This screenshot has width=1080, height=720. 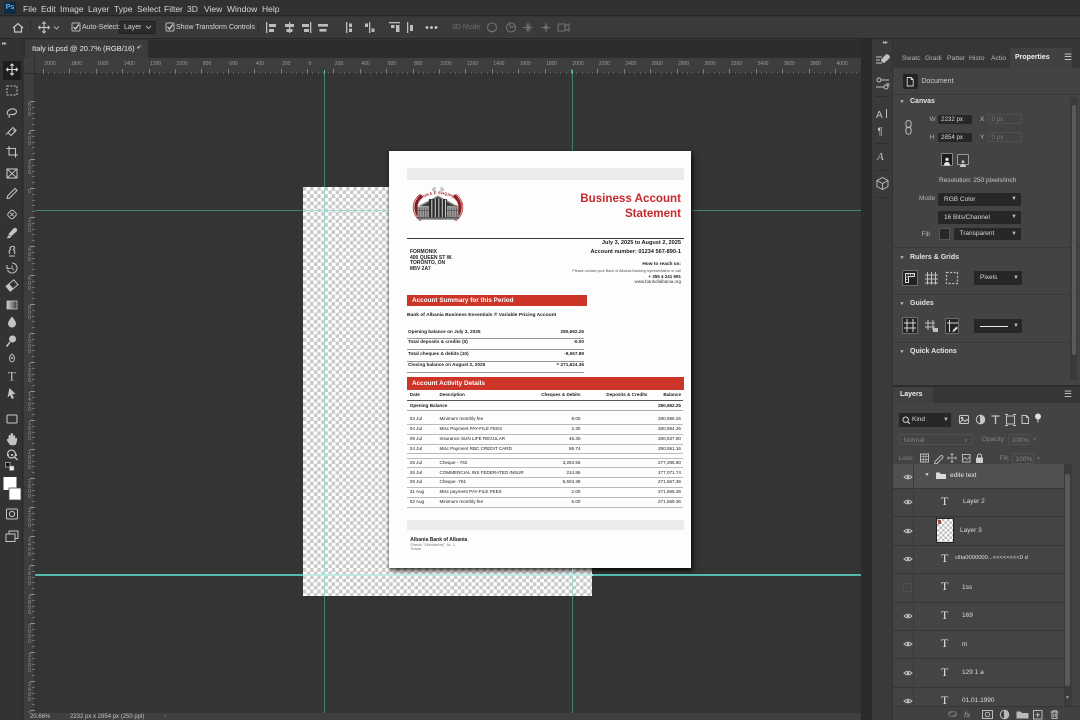 What do you see at coordinates (967, 715) in the screenshot?
I see `svg-text: fx` at bounding box center [967, 715].